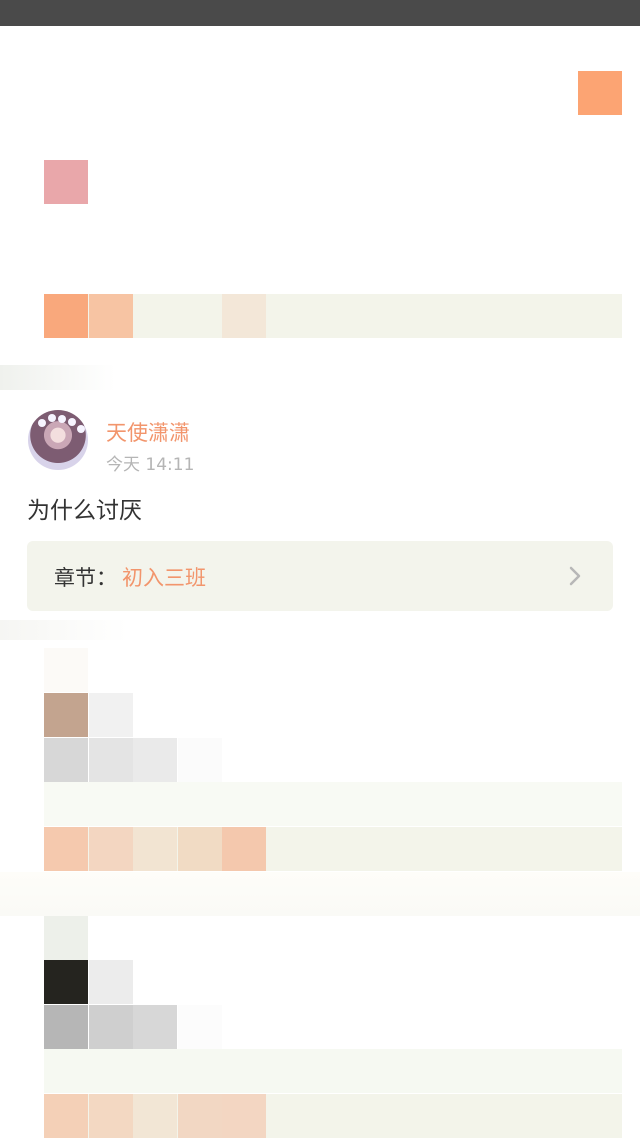 This screenshot has width=640, height=1138. Describe the element at coordinates (58, 440) in the screenshot. I see `avatar` at that location.